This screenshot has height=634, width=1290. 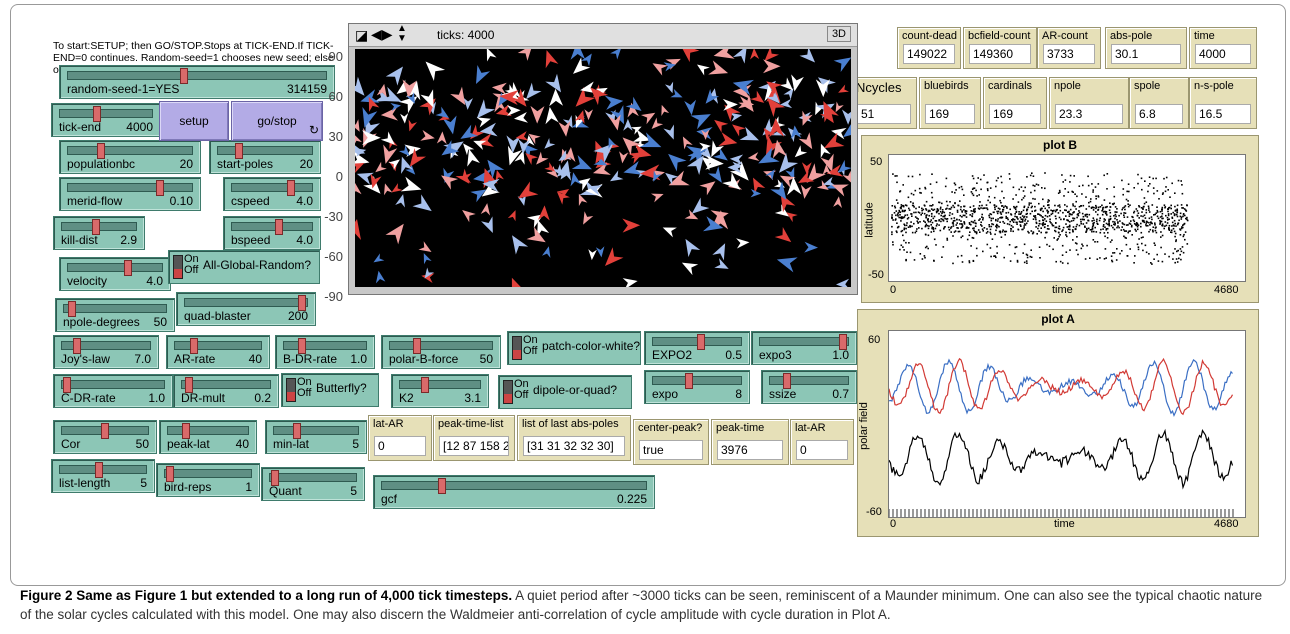 What do you see at coordinates (115, 315) in the screenshot?
I see `npole-degrees-slider: npole-degrees 50` at bounding box center [115, 315].